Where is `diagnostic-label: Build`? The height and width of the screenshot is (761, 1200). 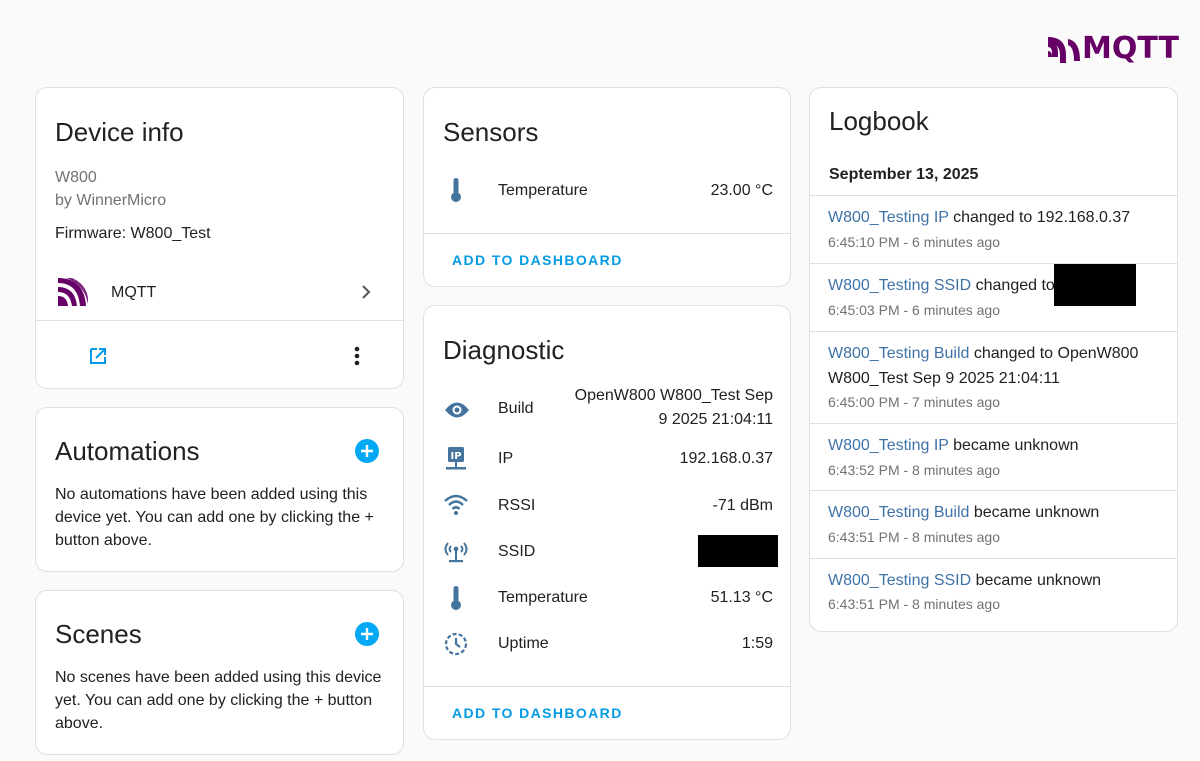
diagnostic-label: Build is located at coordinates (516, 408).